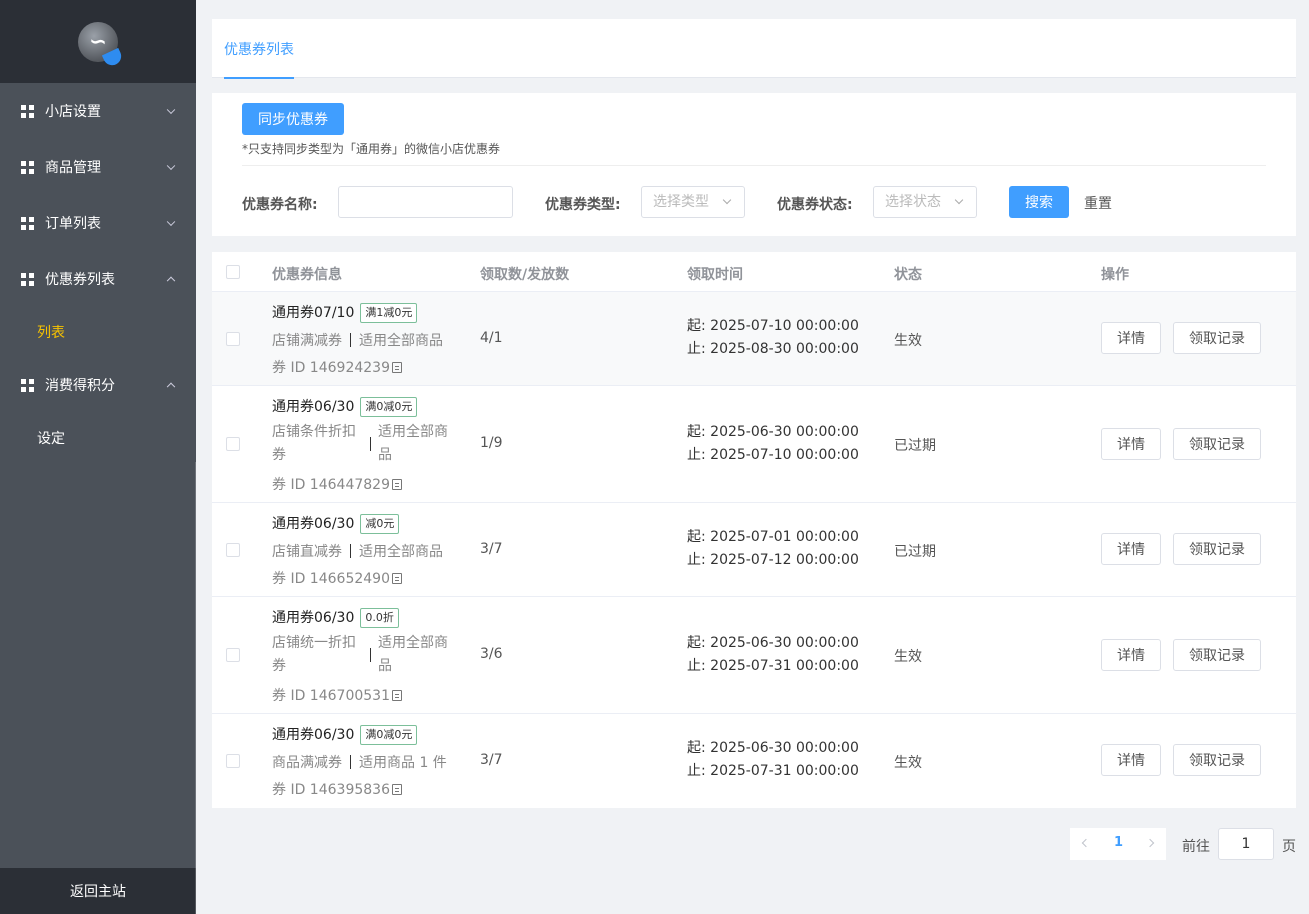 This screenshot has height=914, width=1309. Describe the element at coordinates (715, 275) in the screenshot. I see `header-claim-time: 领取时间` at that location.